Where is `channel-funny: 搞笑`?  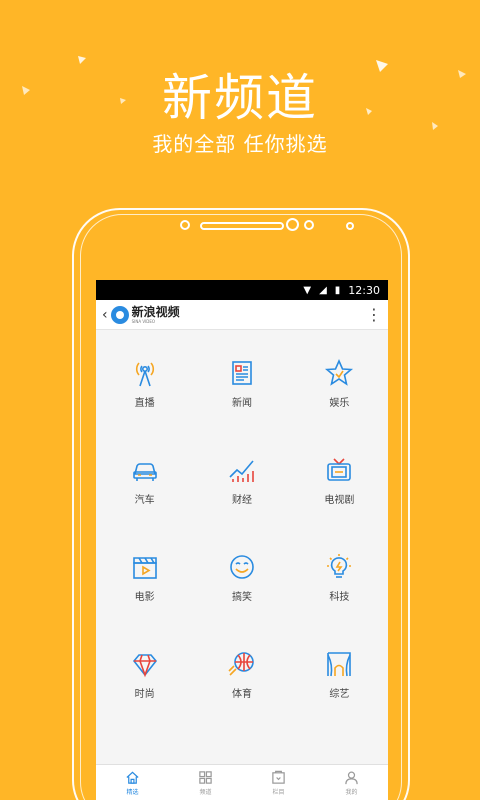
channel-funny: 搞笑 is located at coordinates (241, 578).